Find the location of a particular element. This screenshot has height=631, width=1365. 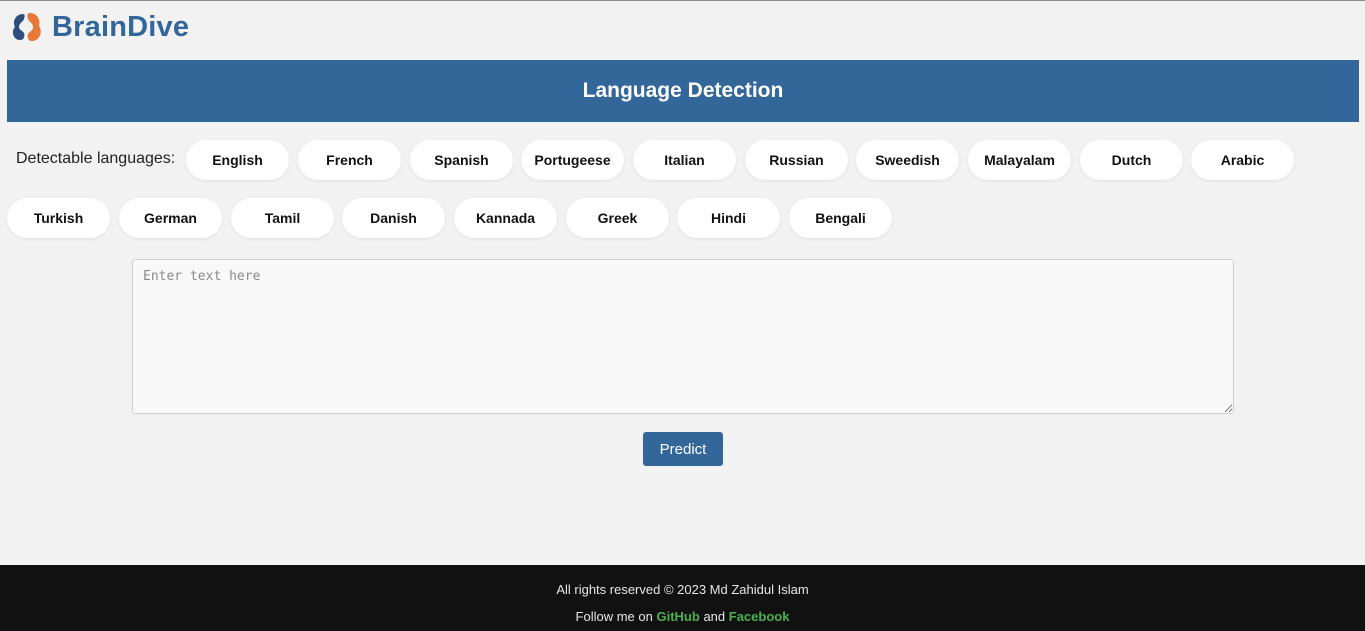

language-chip-spanish: Spanish is located at coordinates (461, 160).